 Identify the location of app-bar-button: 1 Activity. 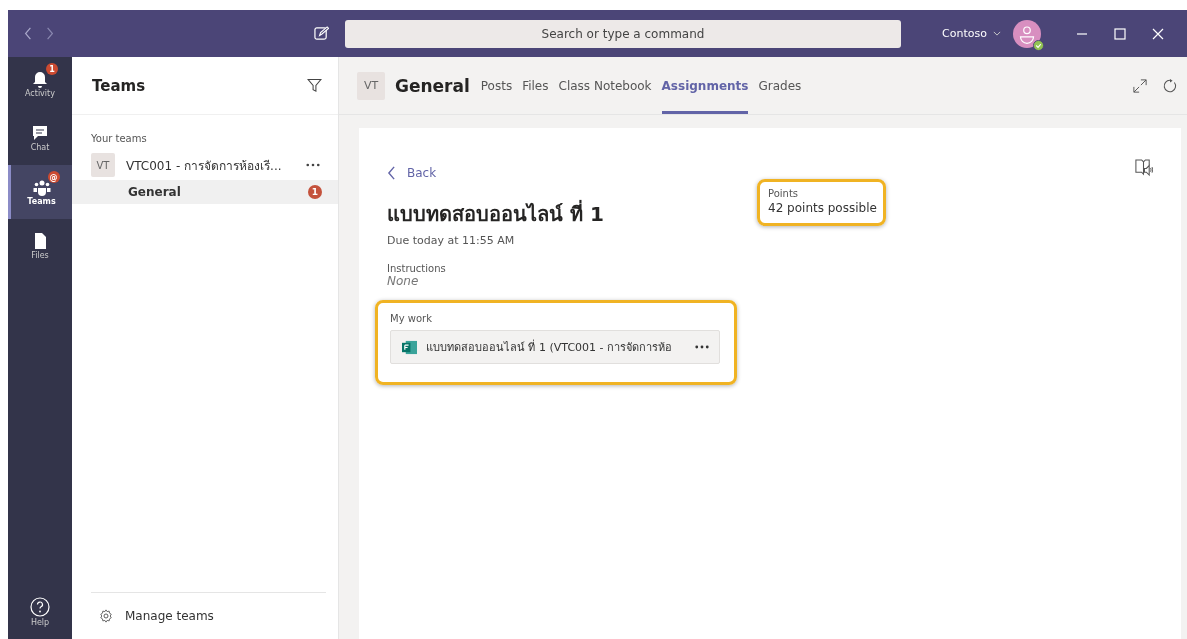
(40, 84).